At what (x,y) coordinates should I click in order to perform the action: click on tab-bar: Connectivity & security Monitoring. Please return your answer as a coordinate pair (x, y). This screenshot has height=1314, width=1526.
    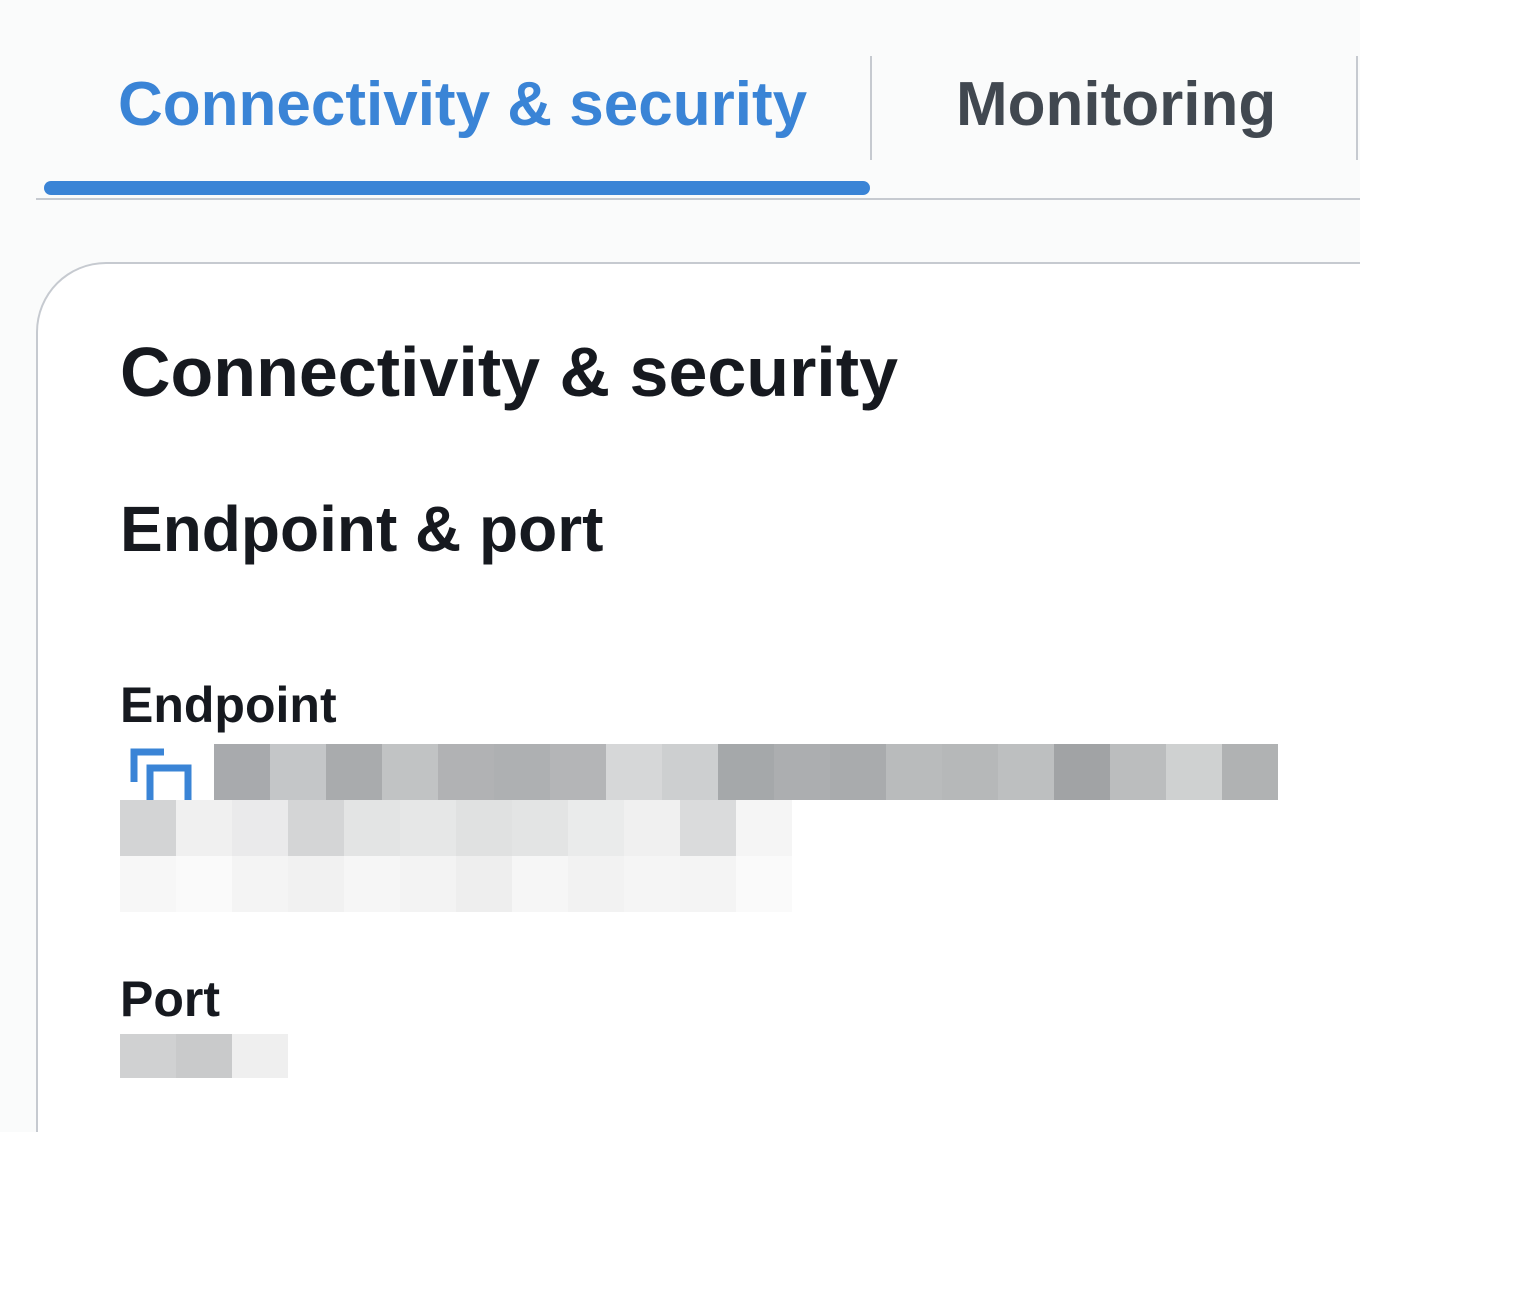
    Looking at the image, I should click on (698, 100).